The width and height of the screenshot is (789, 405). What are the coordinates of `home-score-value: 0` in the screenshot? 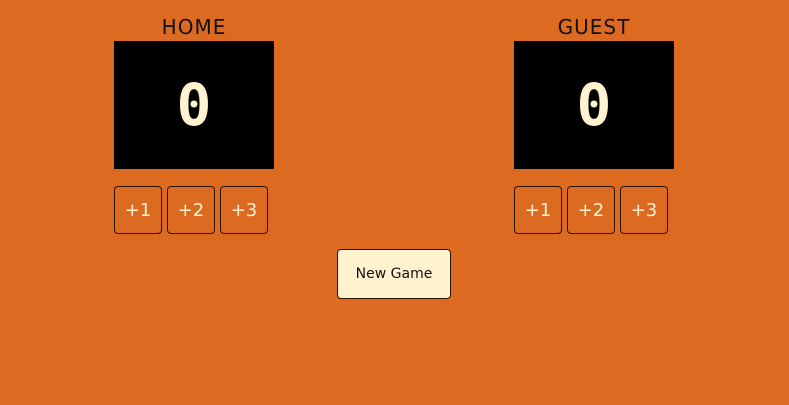 It's located at (194, 105).